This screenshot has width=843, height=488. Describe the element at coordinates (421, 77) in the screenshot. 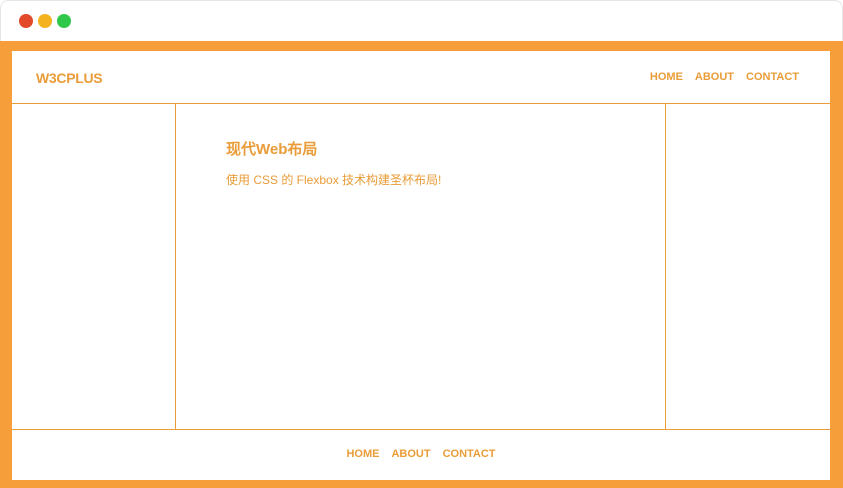

I see `site-header: W3CPLUS HOME ABOUT CONTACT` at that location.